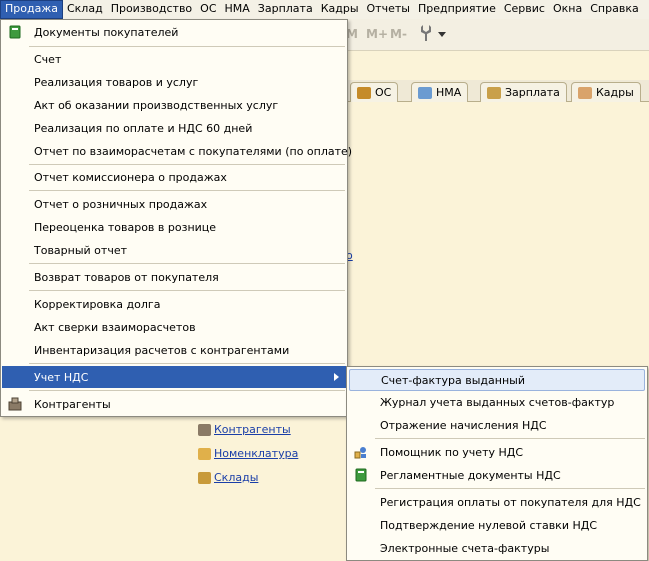  What do you see at coordinates (237, 9) in the screenshot?
I see `menu-intangibles: НМА` at bounding box center [237, 9].